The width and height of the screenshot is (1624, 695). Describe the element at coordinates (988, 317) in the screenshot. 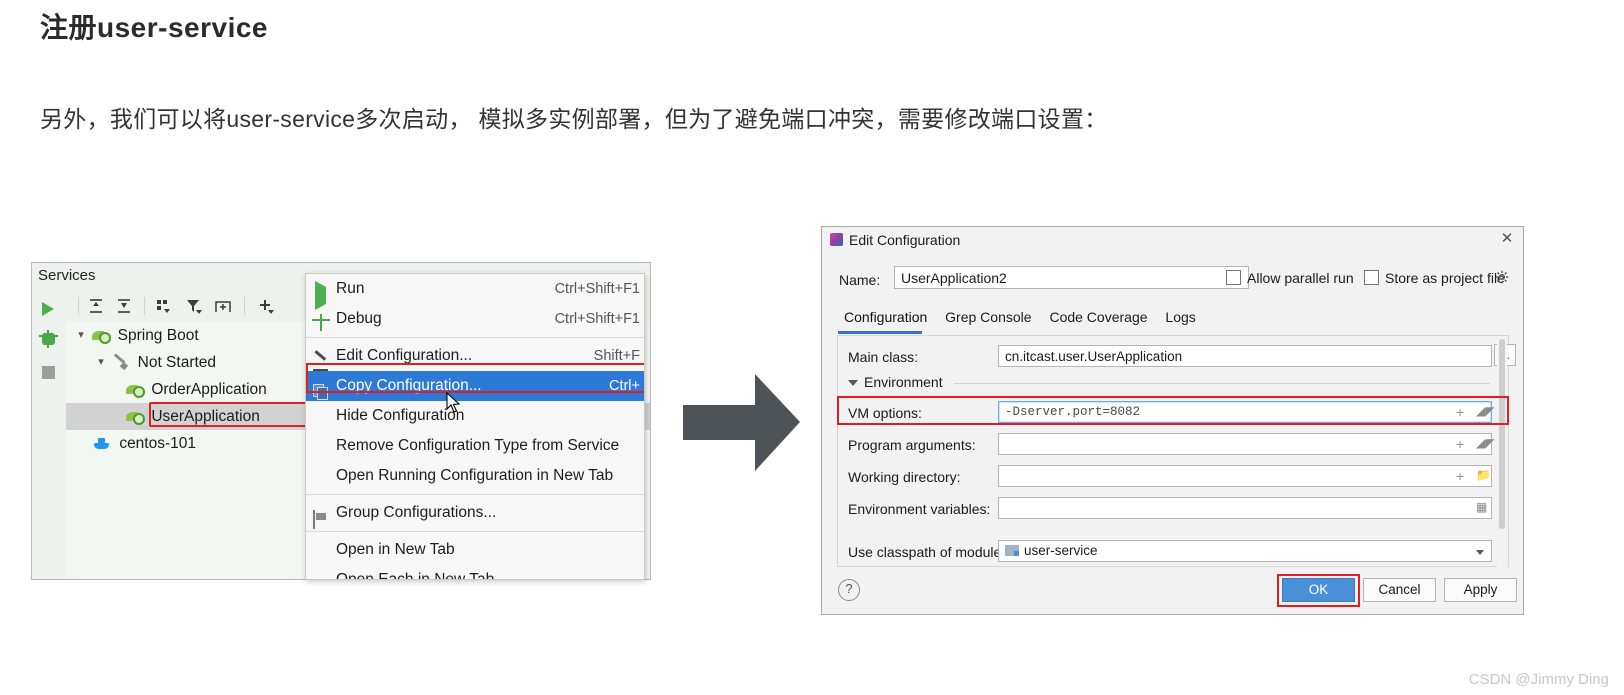

I see `tab-grep-console: Grep Console` at that location.